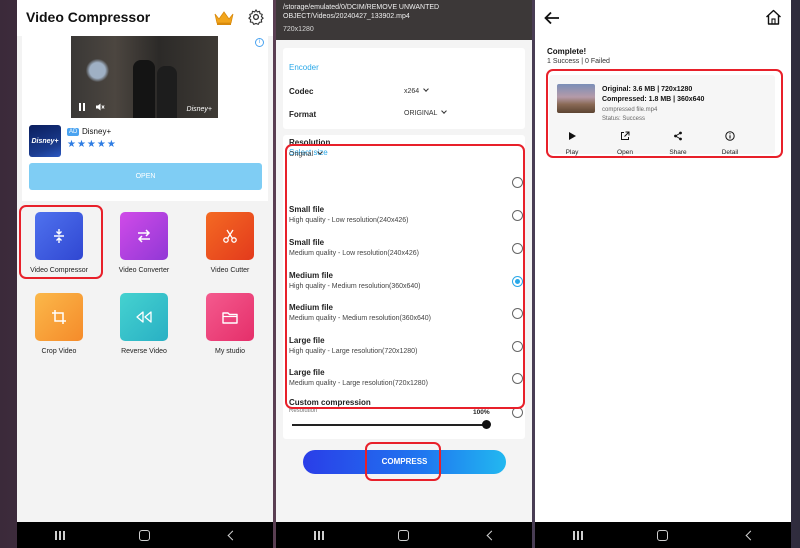 The height and width of the screenshot is (548, 800). What do you see at coordinates (572, 136) in the screenshot?
I see `play-icon` at bounding box center [572, 136].